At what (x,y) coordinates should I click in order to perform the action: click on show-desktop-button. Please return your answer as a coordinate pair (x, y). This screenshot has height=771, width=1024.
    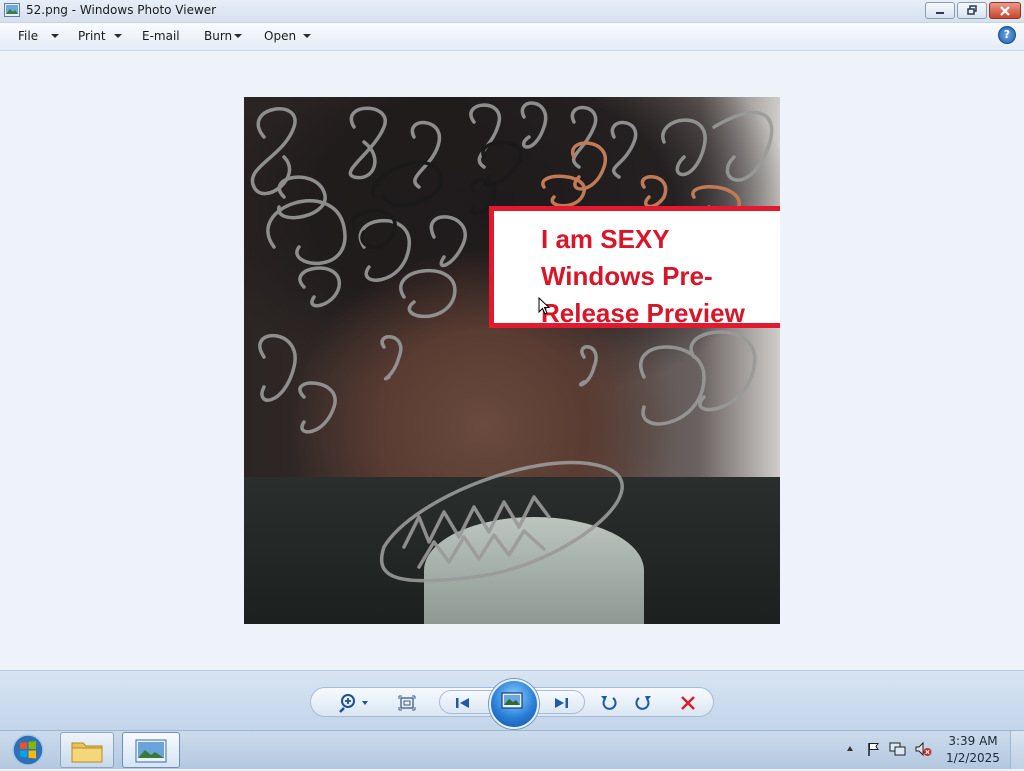
    Looking at the image, I should click on (1017, 750).